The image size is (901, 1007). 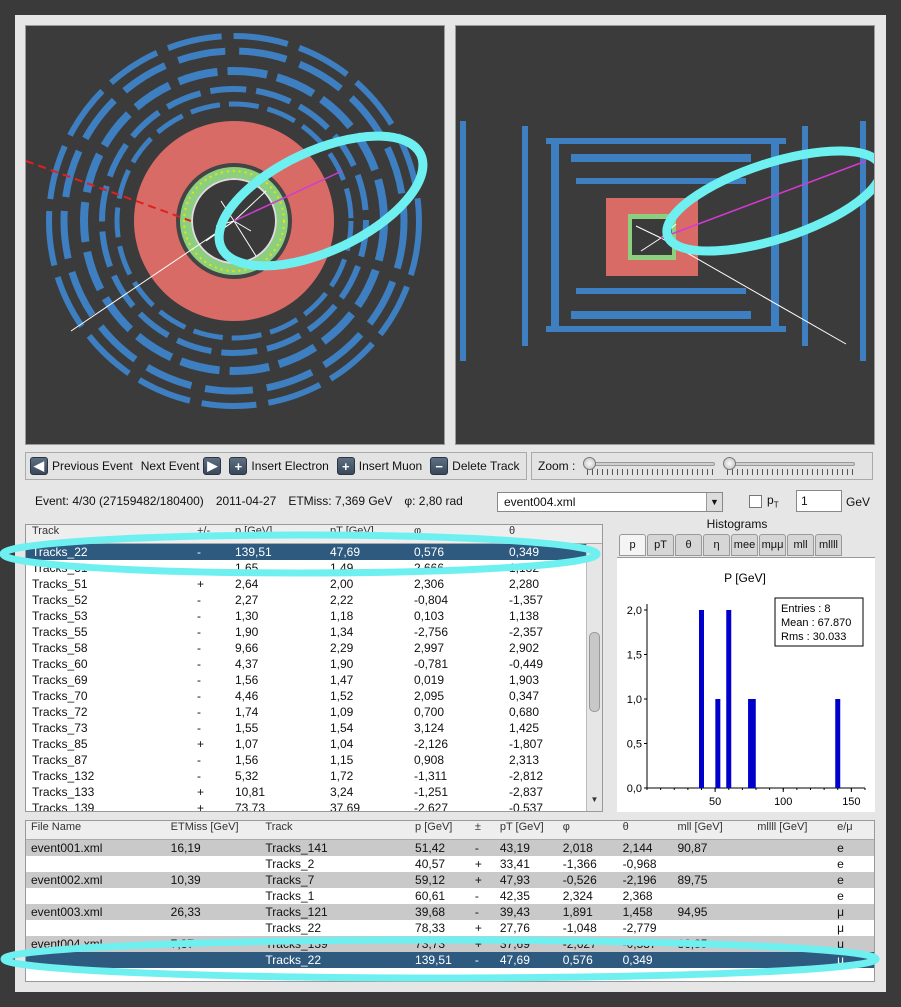 I want to click on table-cell: 2,368, so click(x=637, y=896).